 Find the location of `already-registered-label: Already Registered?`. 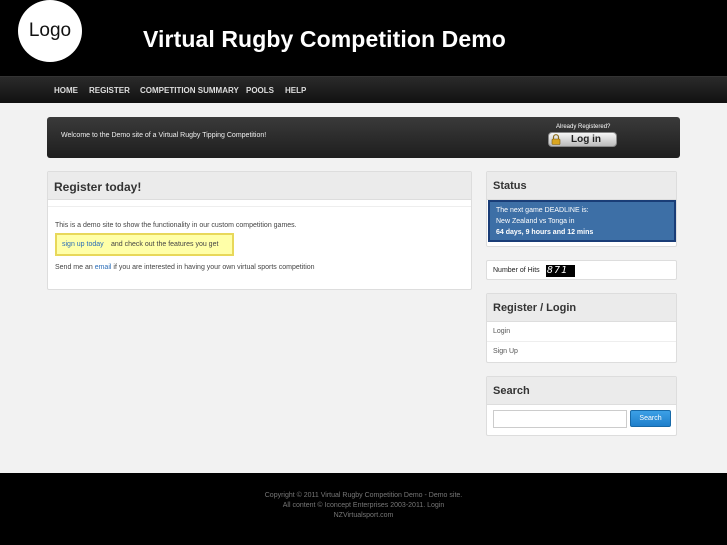

already-registered-label: Already Registered? is located at coordinates (583, 127).